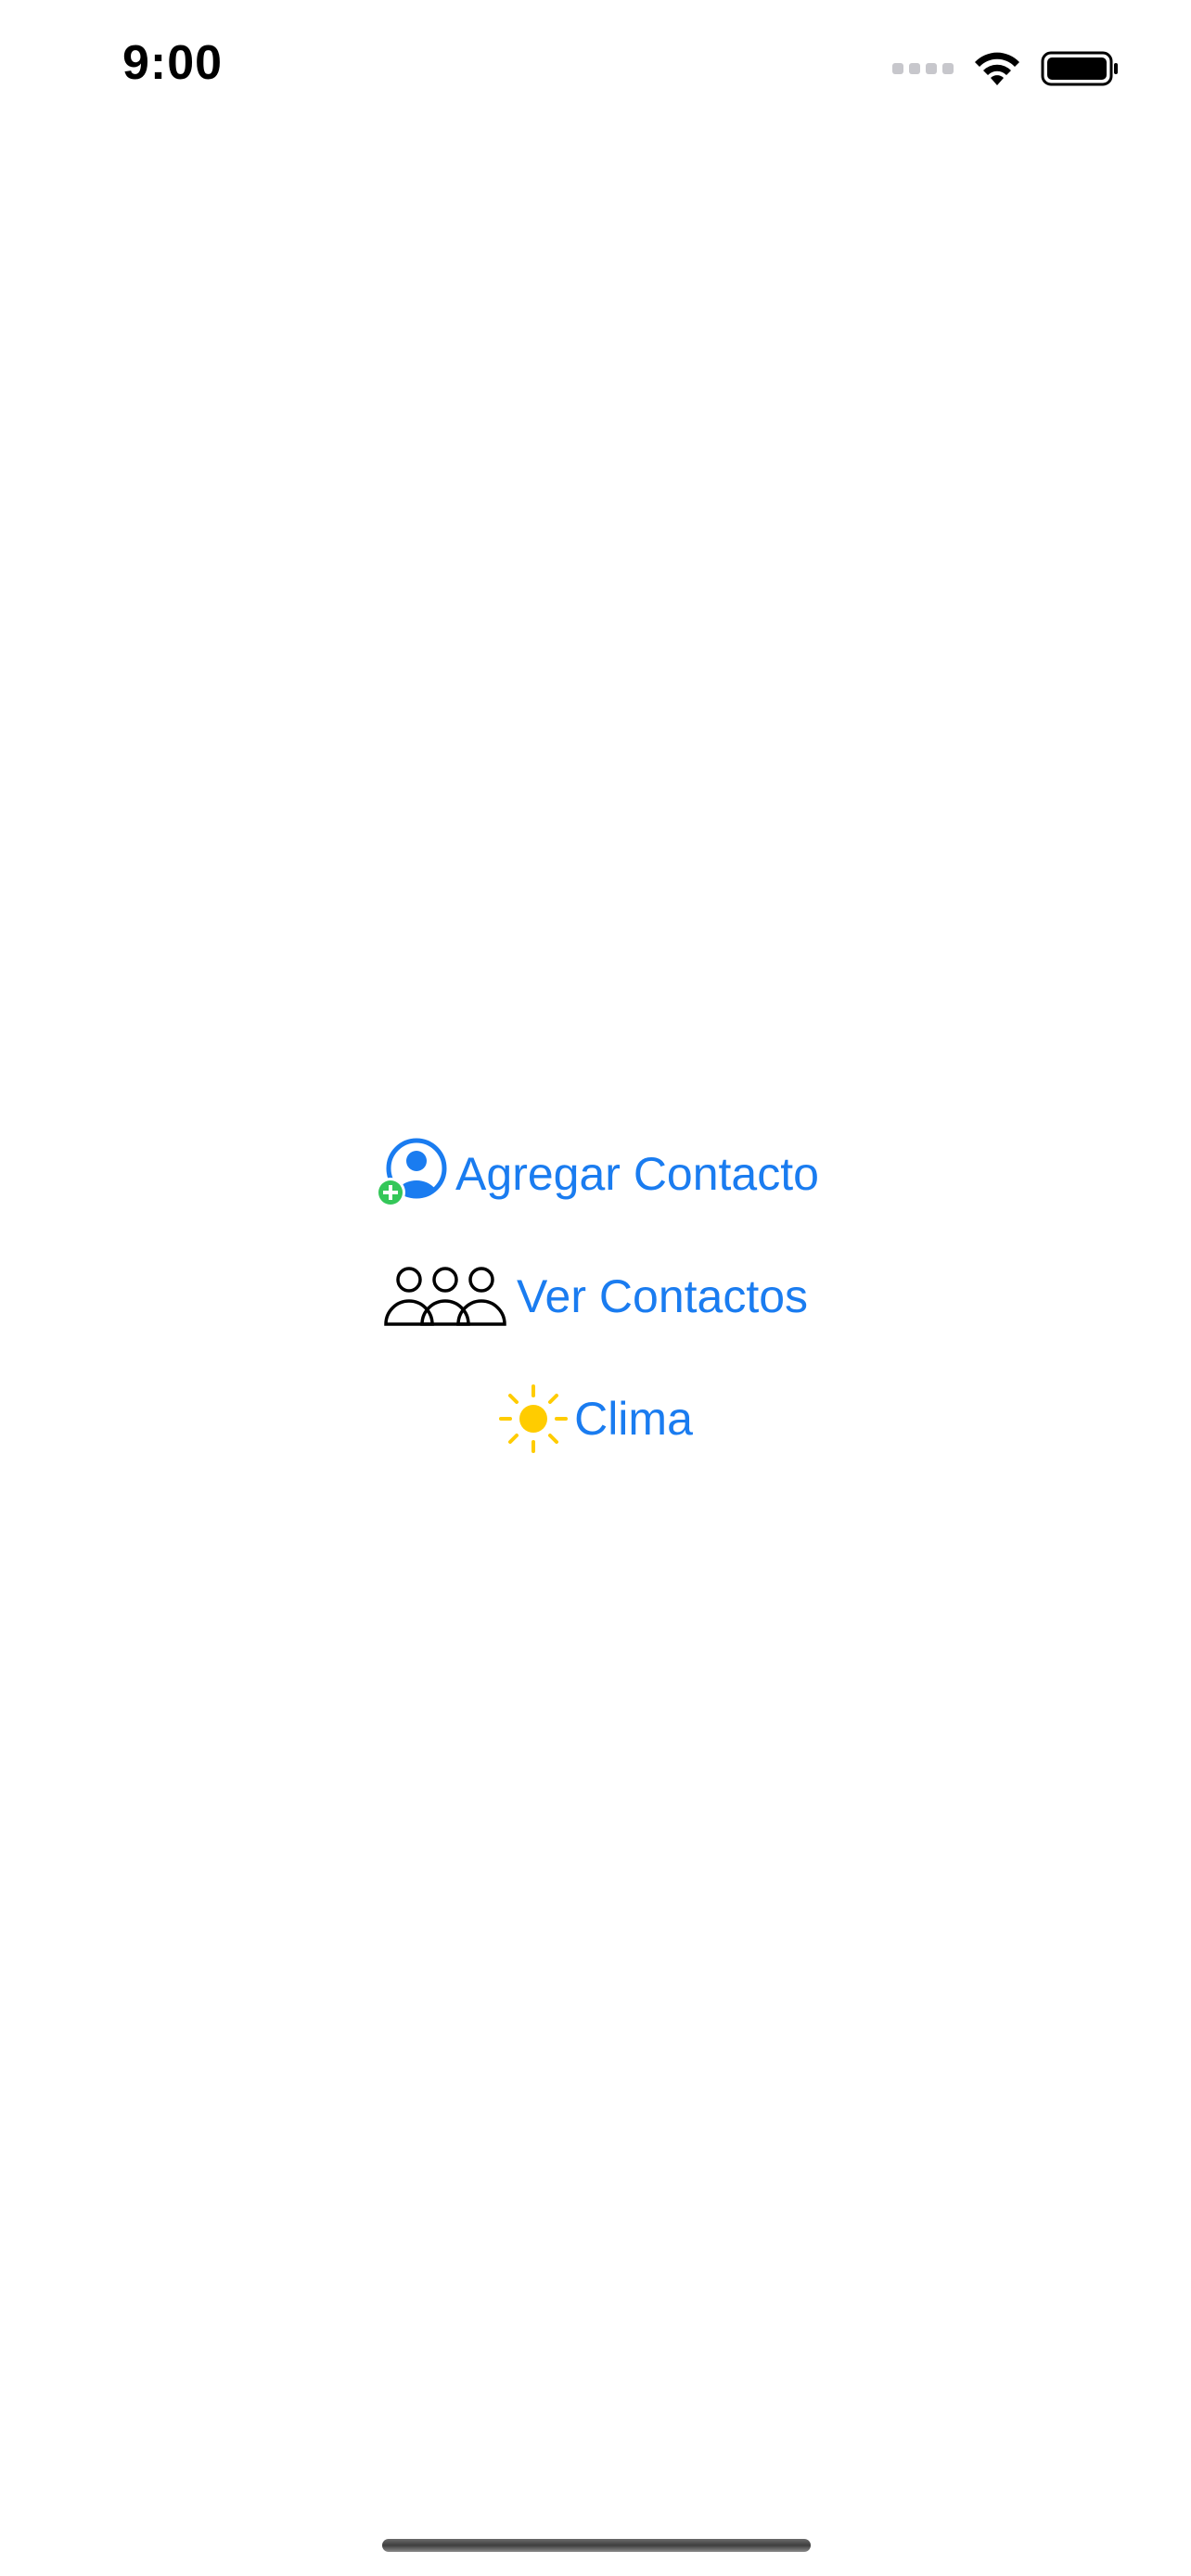  I want to click on add-contact-button: Agregar Contacto, so click(595, 1174).